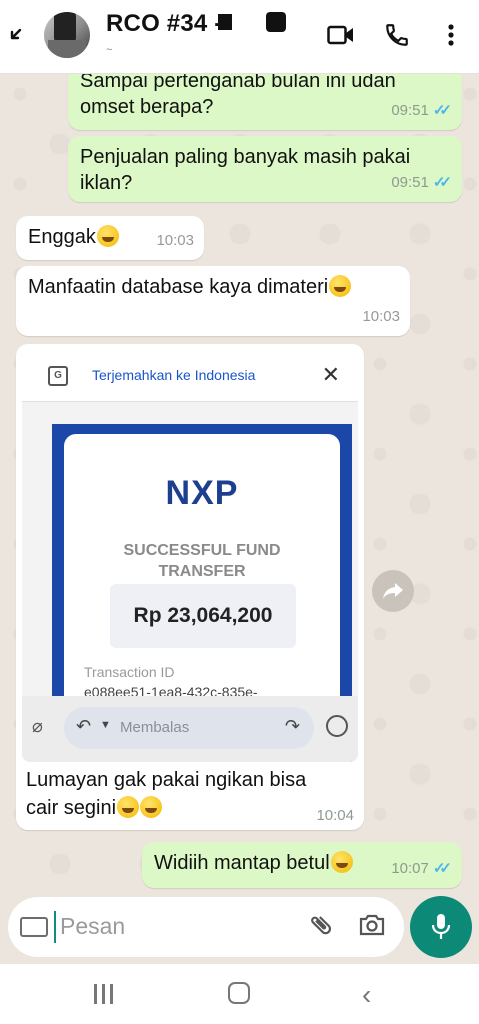 Image resolution: width=479 pixels, height=1024 pixels. I want to click on redacted-name-part, so click(225, 22).